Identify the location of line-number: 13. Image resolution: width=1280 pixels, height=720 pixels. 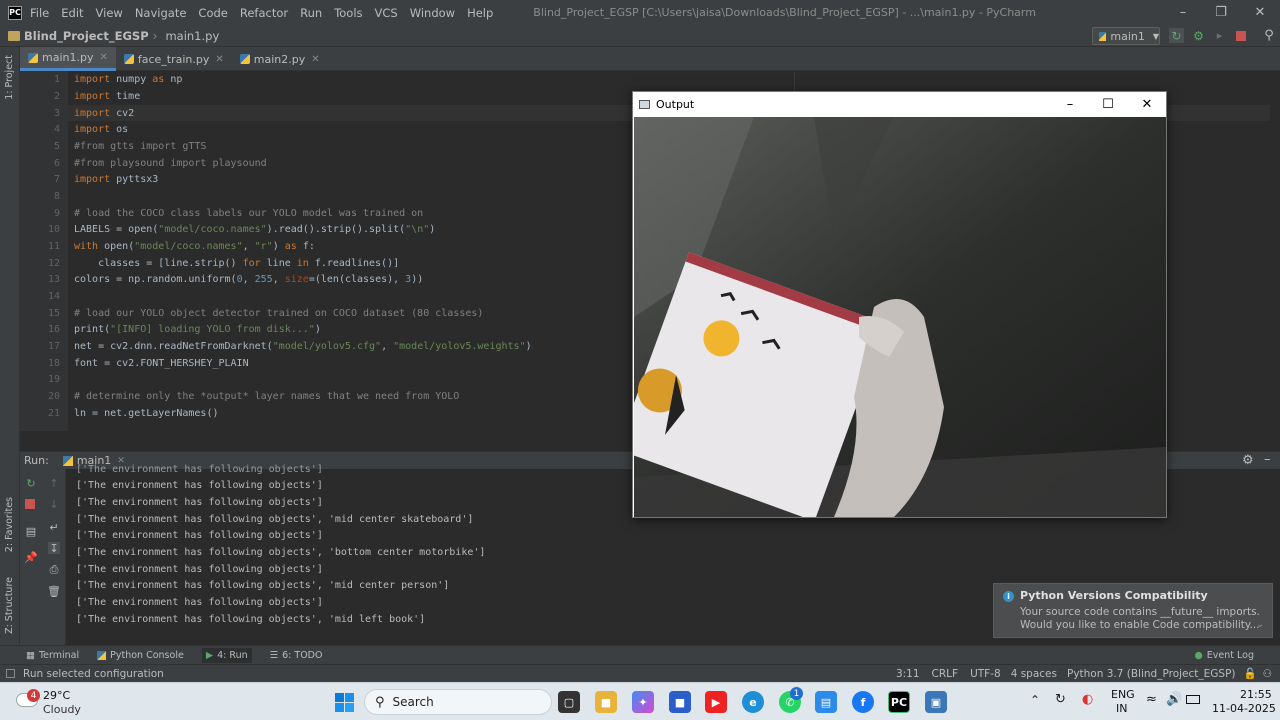
(53, 279).